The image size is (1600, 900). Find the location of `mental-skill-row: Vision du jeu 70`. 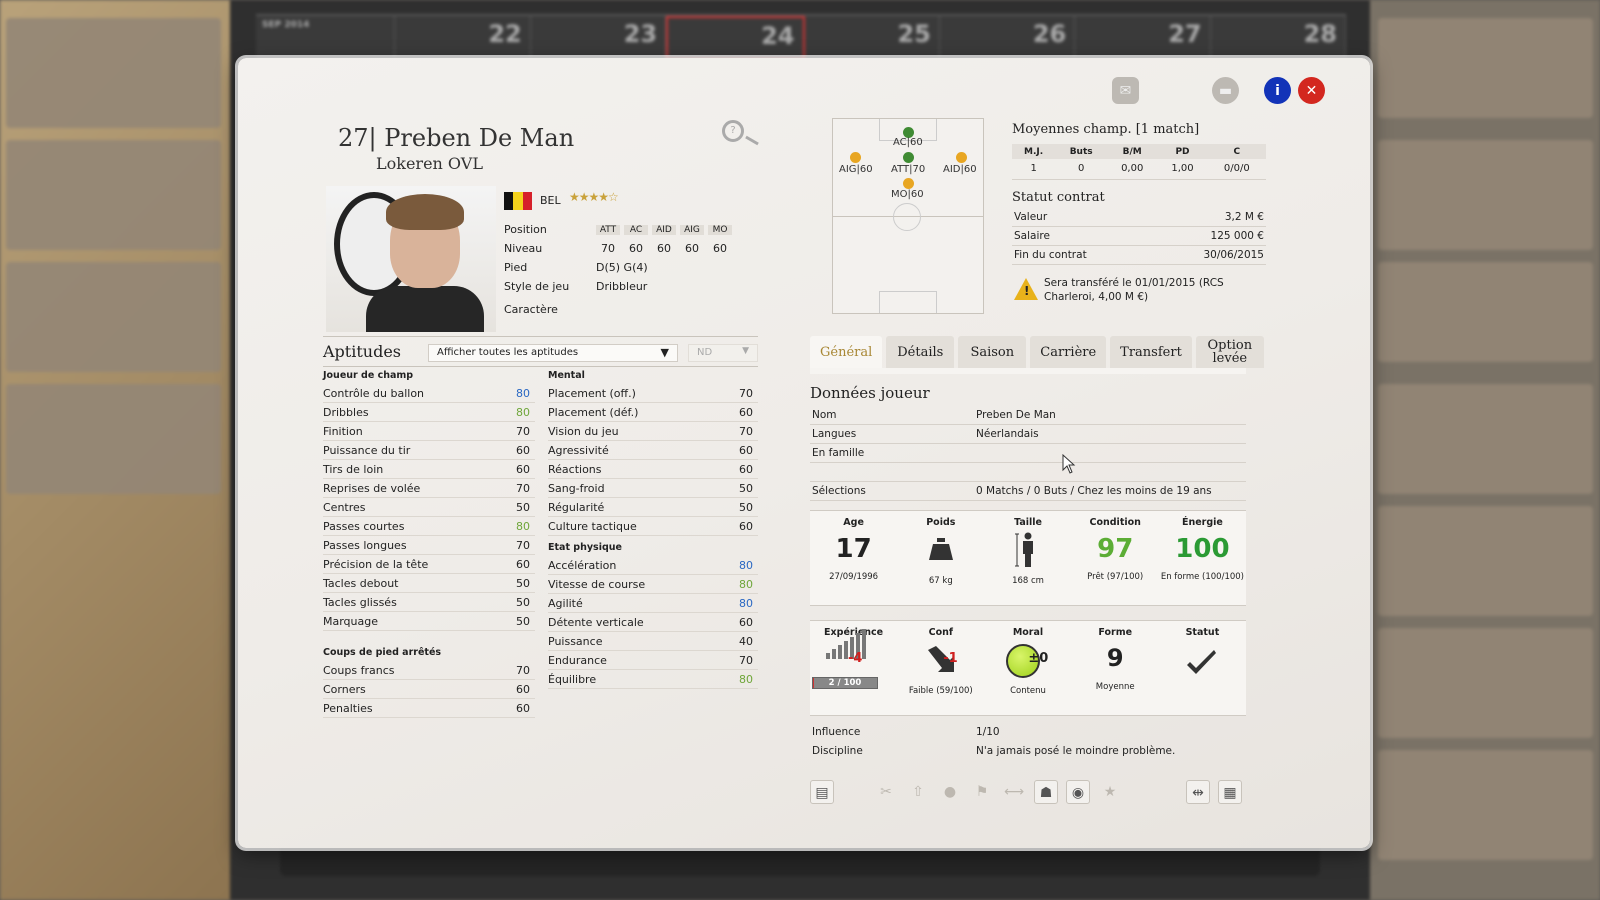

mental-skill-row: Vision du jeu 70 is located at coordinates (653, 431).